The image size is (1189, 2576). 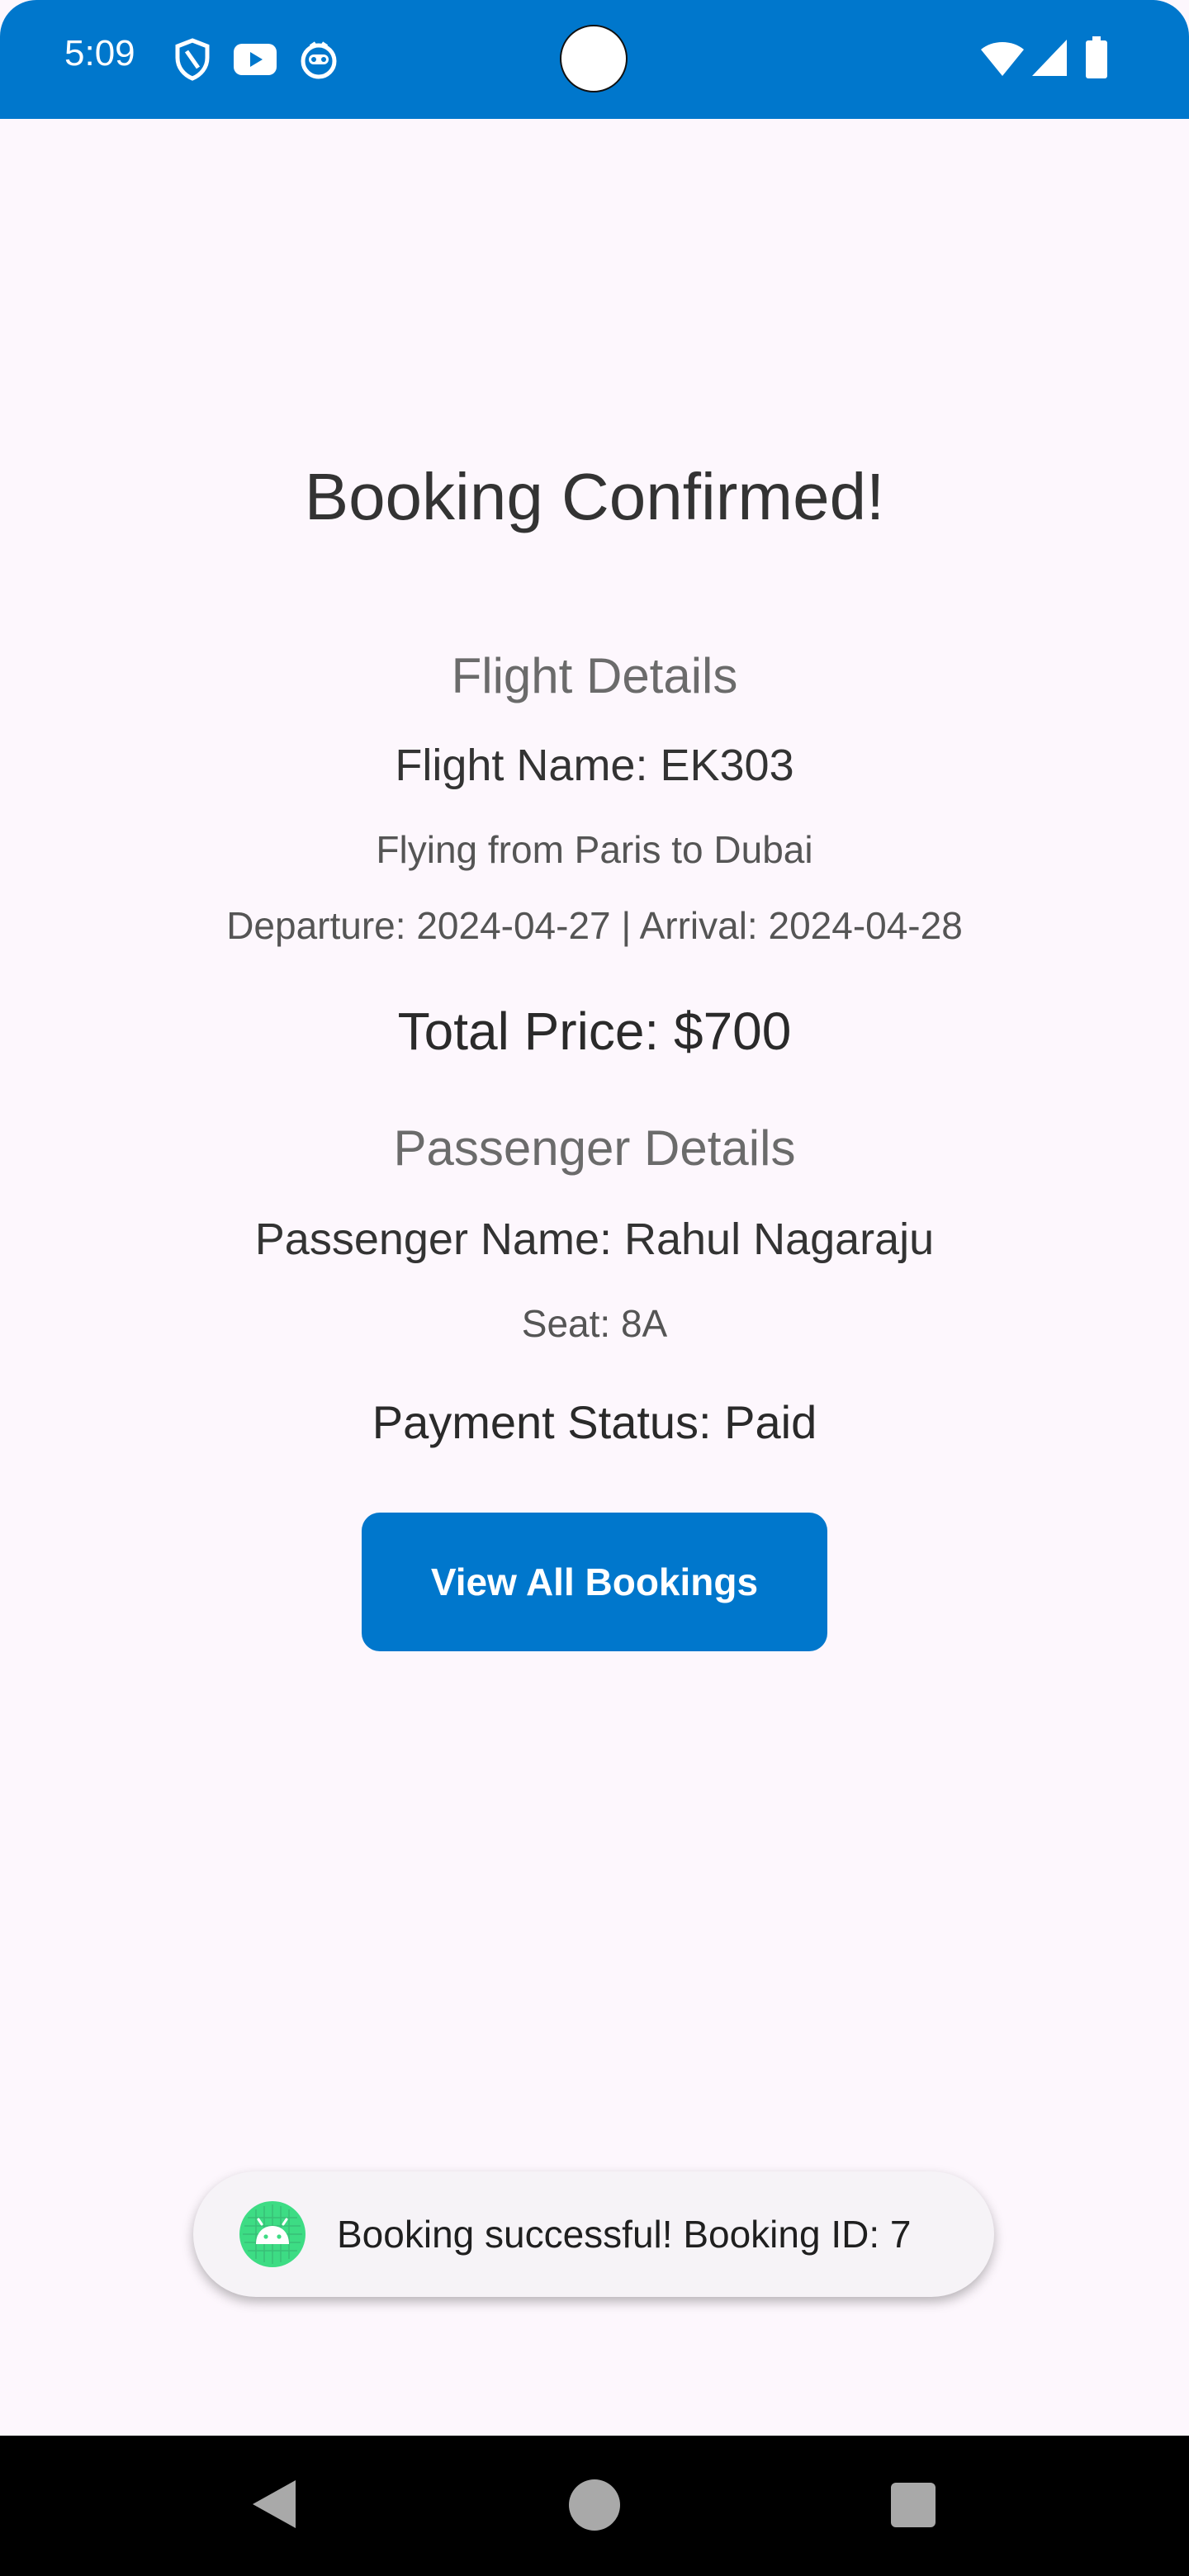 What do you see at coordinates (594, 1031) in the screenshot?
I see `total-price: Total Price: $700` at bounding box center [594, 1031].